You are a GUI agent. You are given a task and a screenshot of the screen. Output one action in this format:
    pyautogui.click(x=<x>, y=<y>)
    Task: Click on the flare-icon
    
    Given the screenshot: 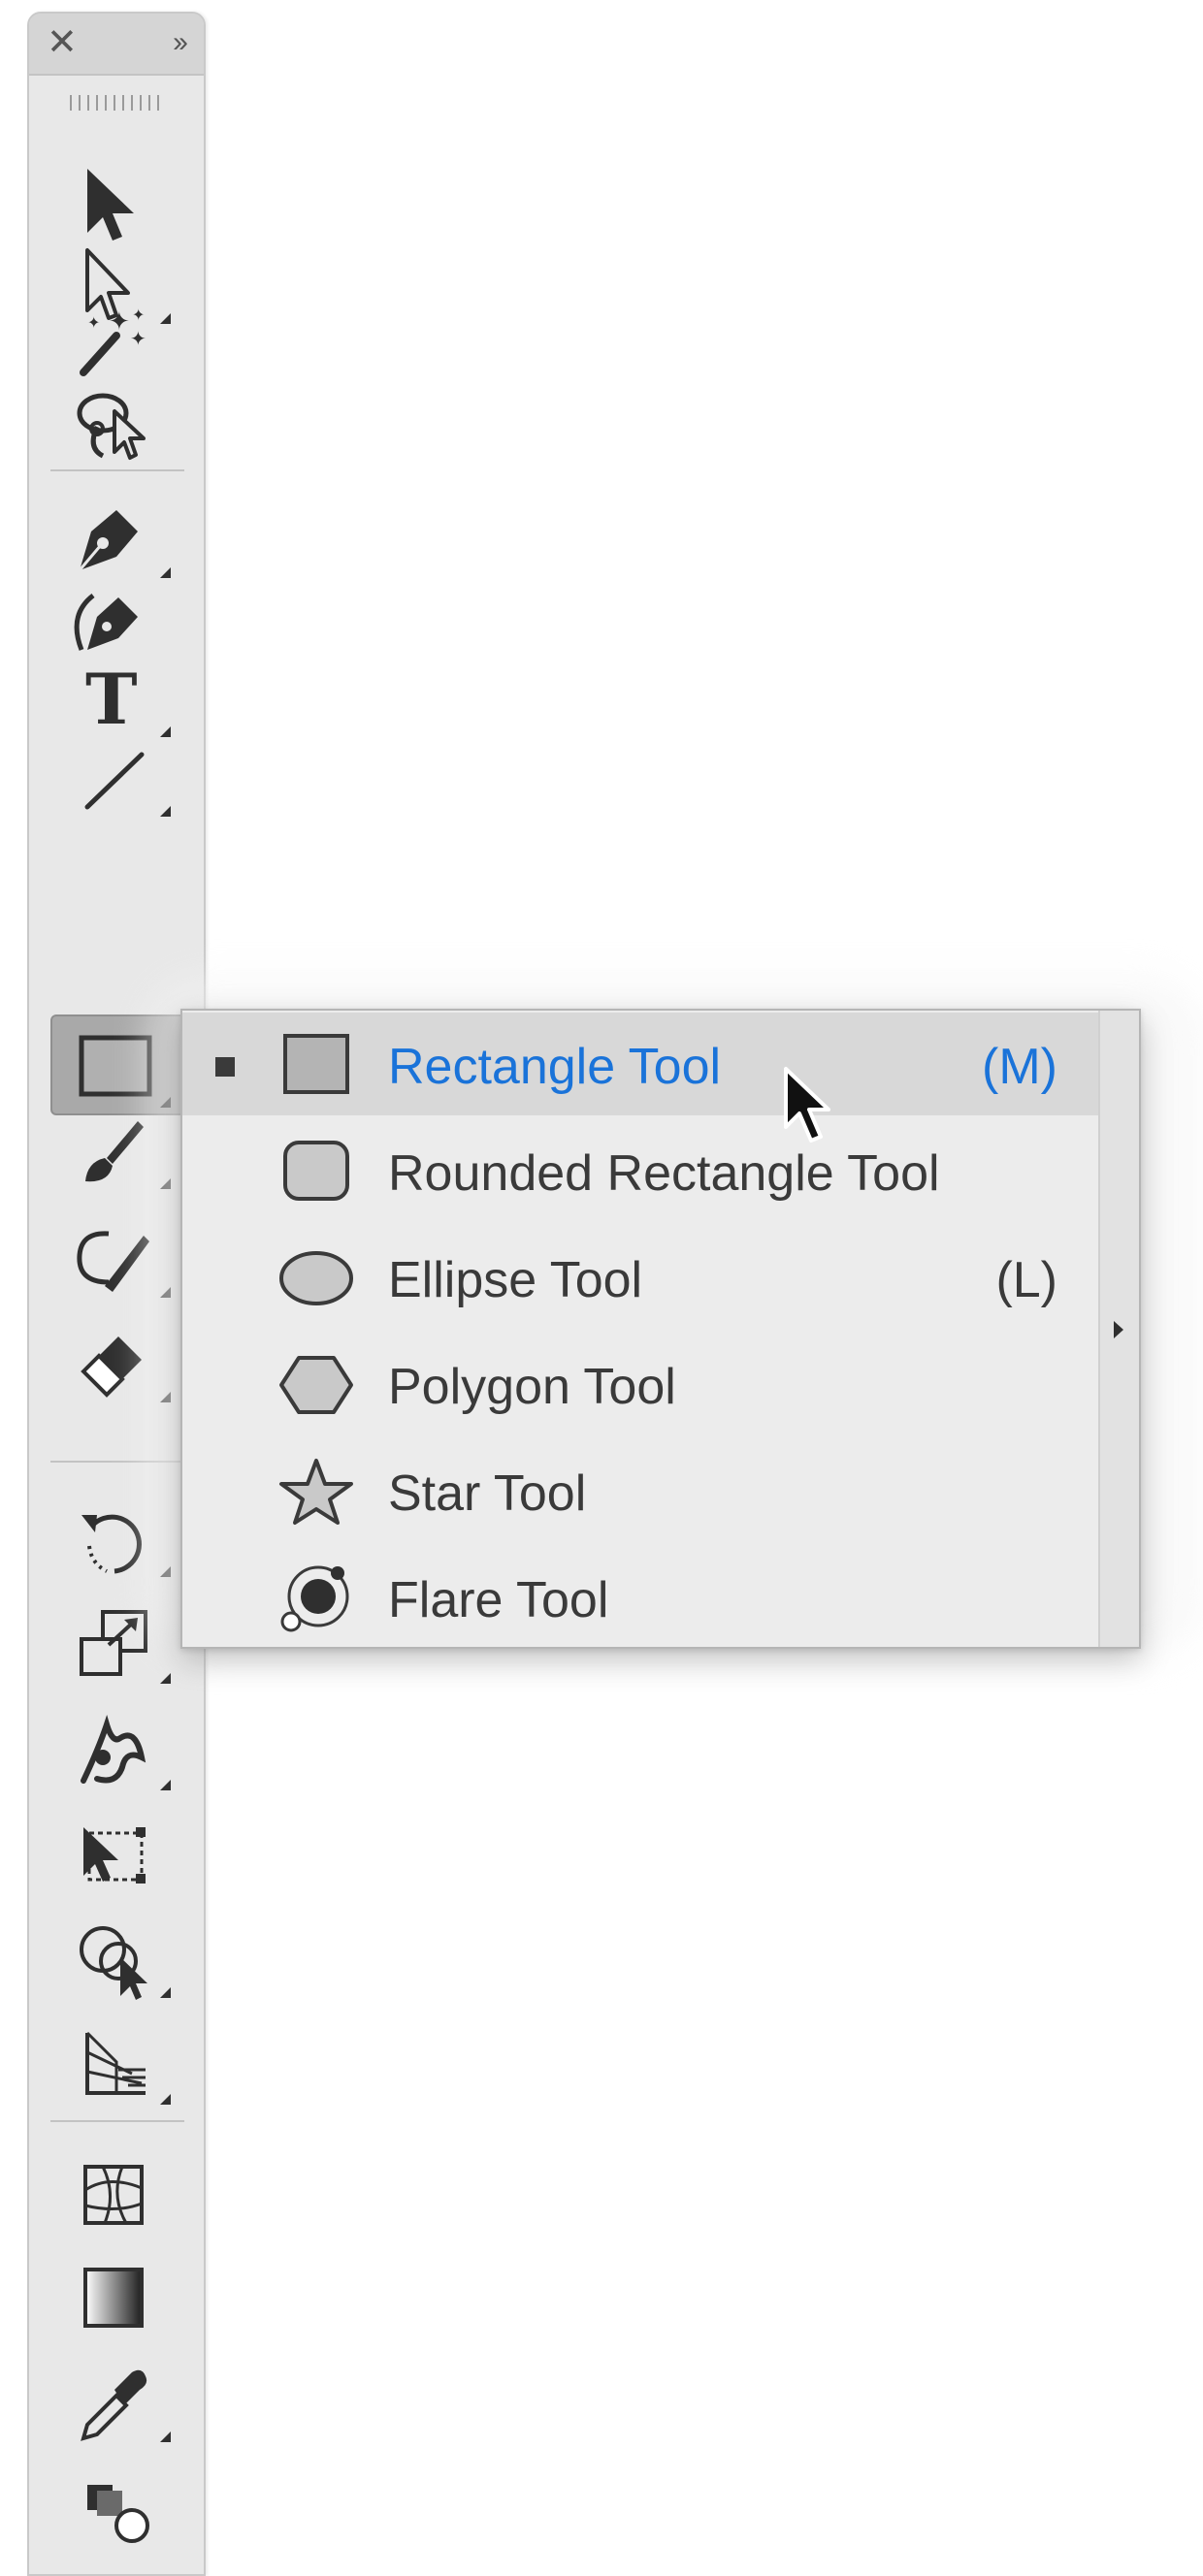 What is the action you would take?
    pyautogui.click(x=315, y=1598)
    